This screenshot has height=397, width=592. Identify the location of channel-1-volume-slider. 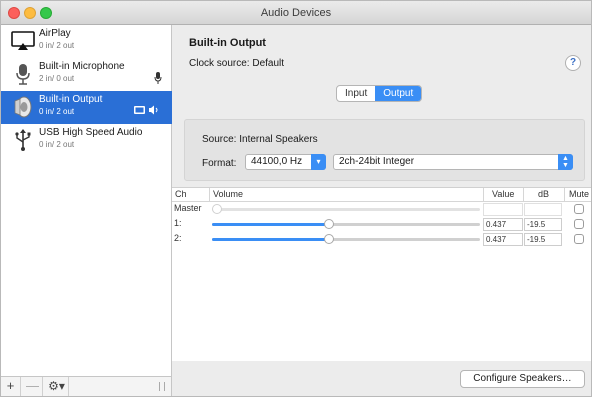
(346, 224).